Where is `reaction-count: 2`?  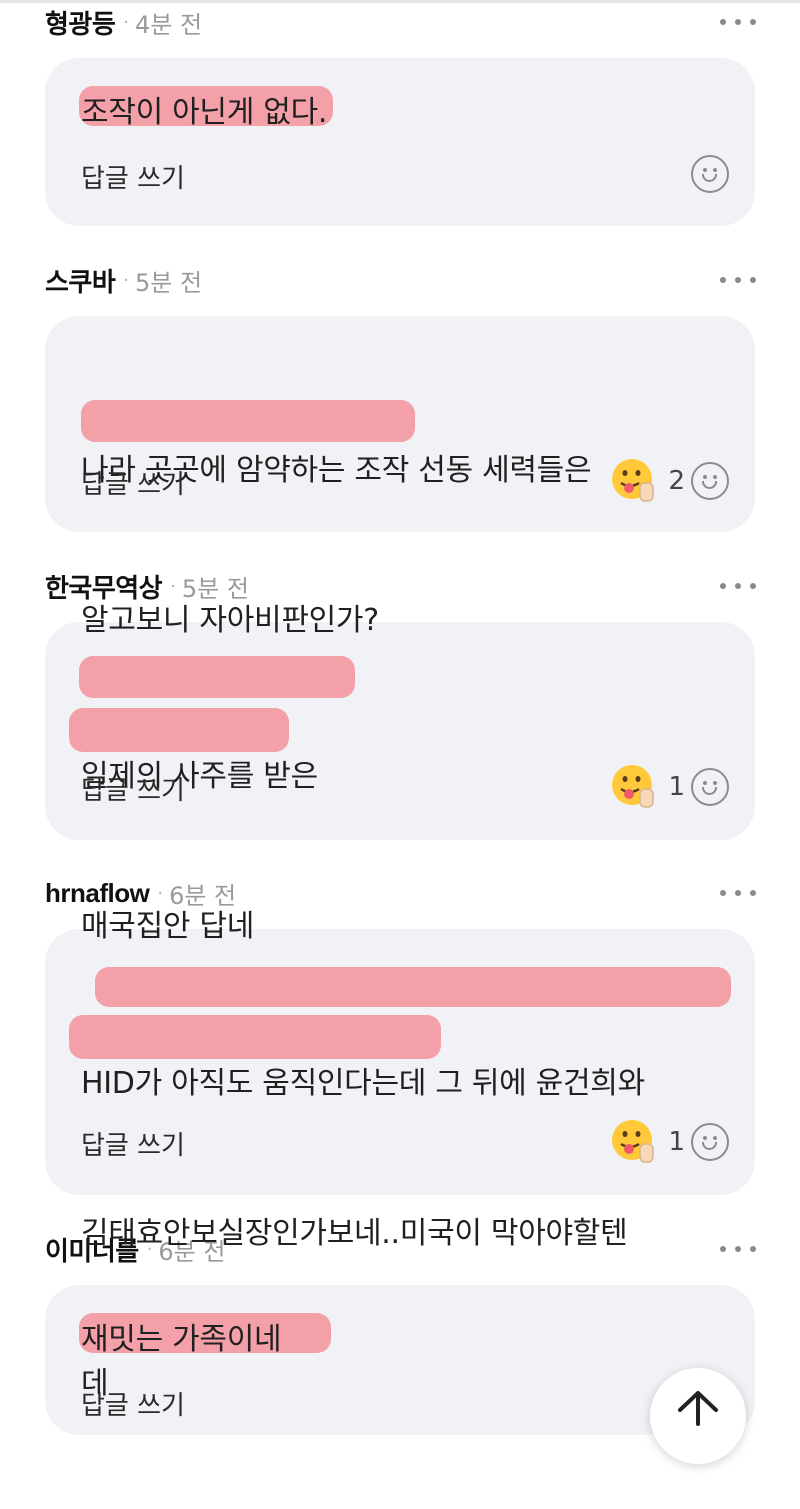 reaction-count: 2 is located at coordinates (676, 481).